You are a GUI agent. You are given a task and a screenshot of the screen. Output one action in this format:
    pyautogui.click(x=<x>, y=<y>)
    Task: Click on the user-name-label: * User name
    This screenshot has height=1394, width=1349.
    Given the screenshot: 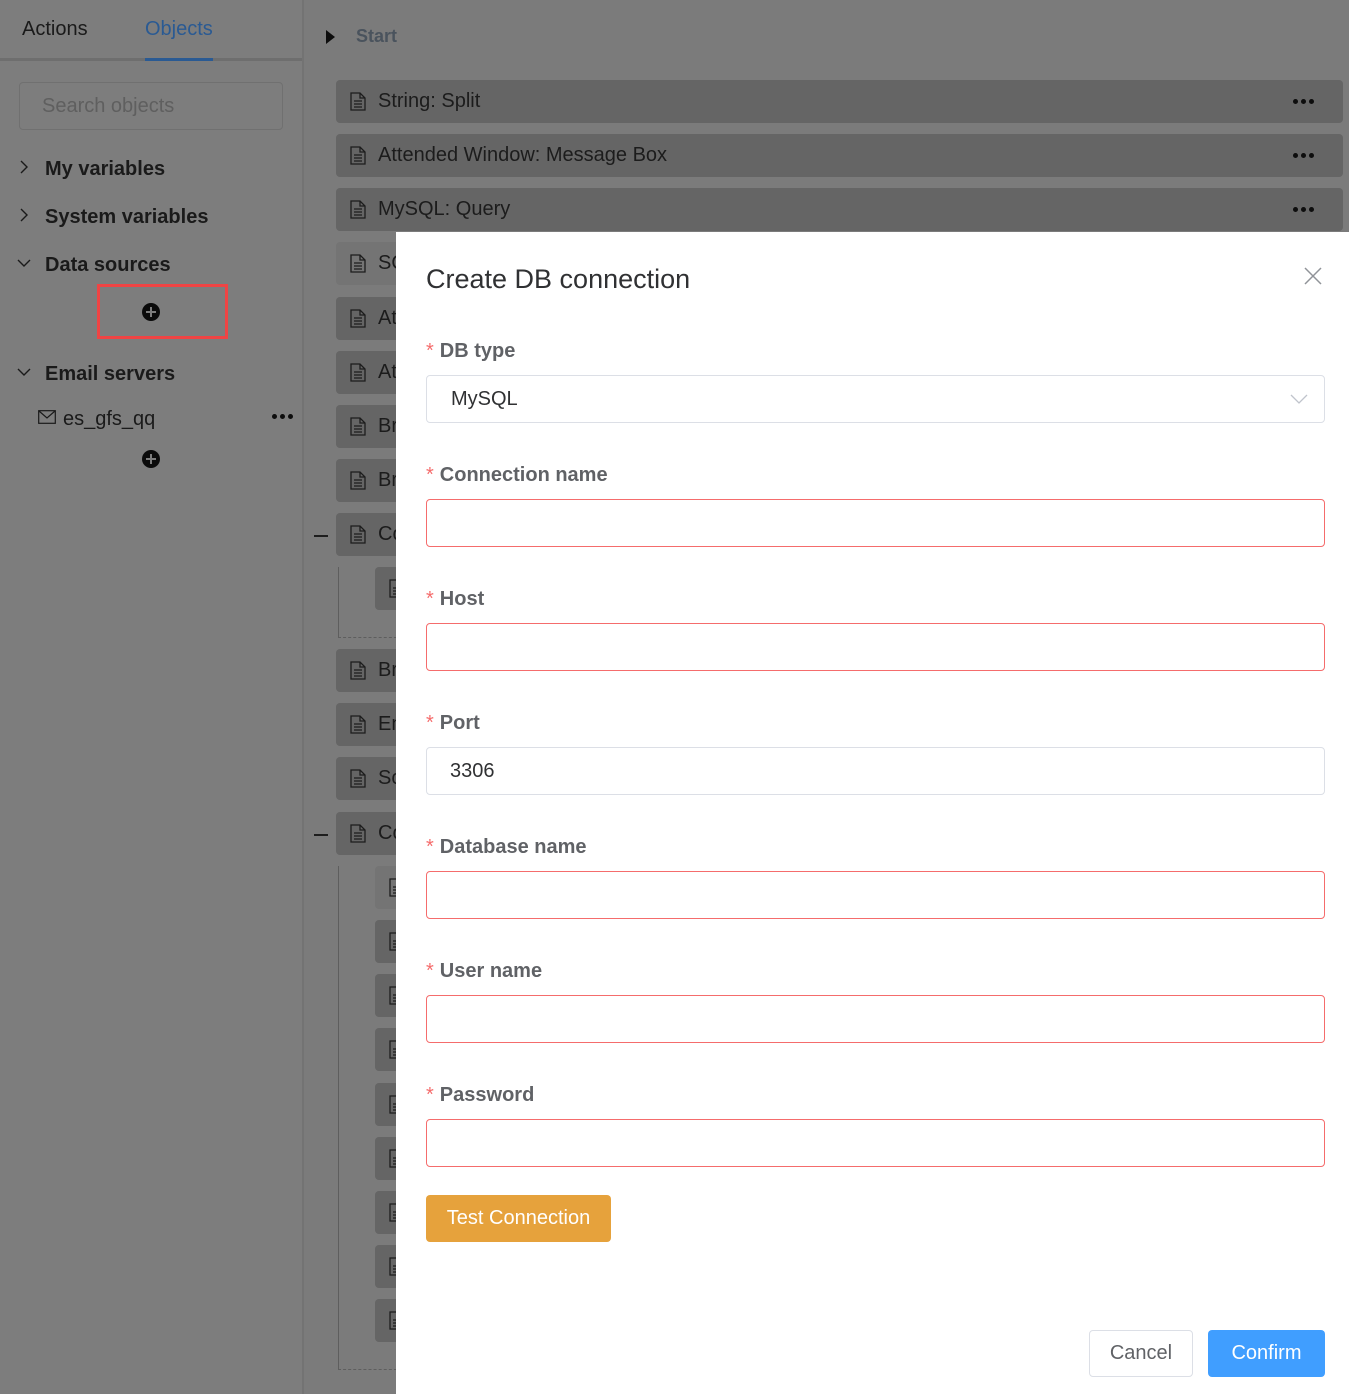 What is the action you would take?
    pyautogui.click(x=484, y=971)
    